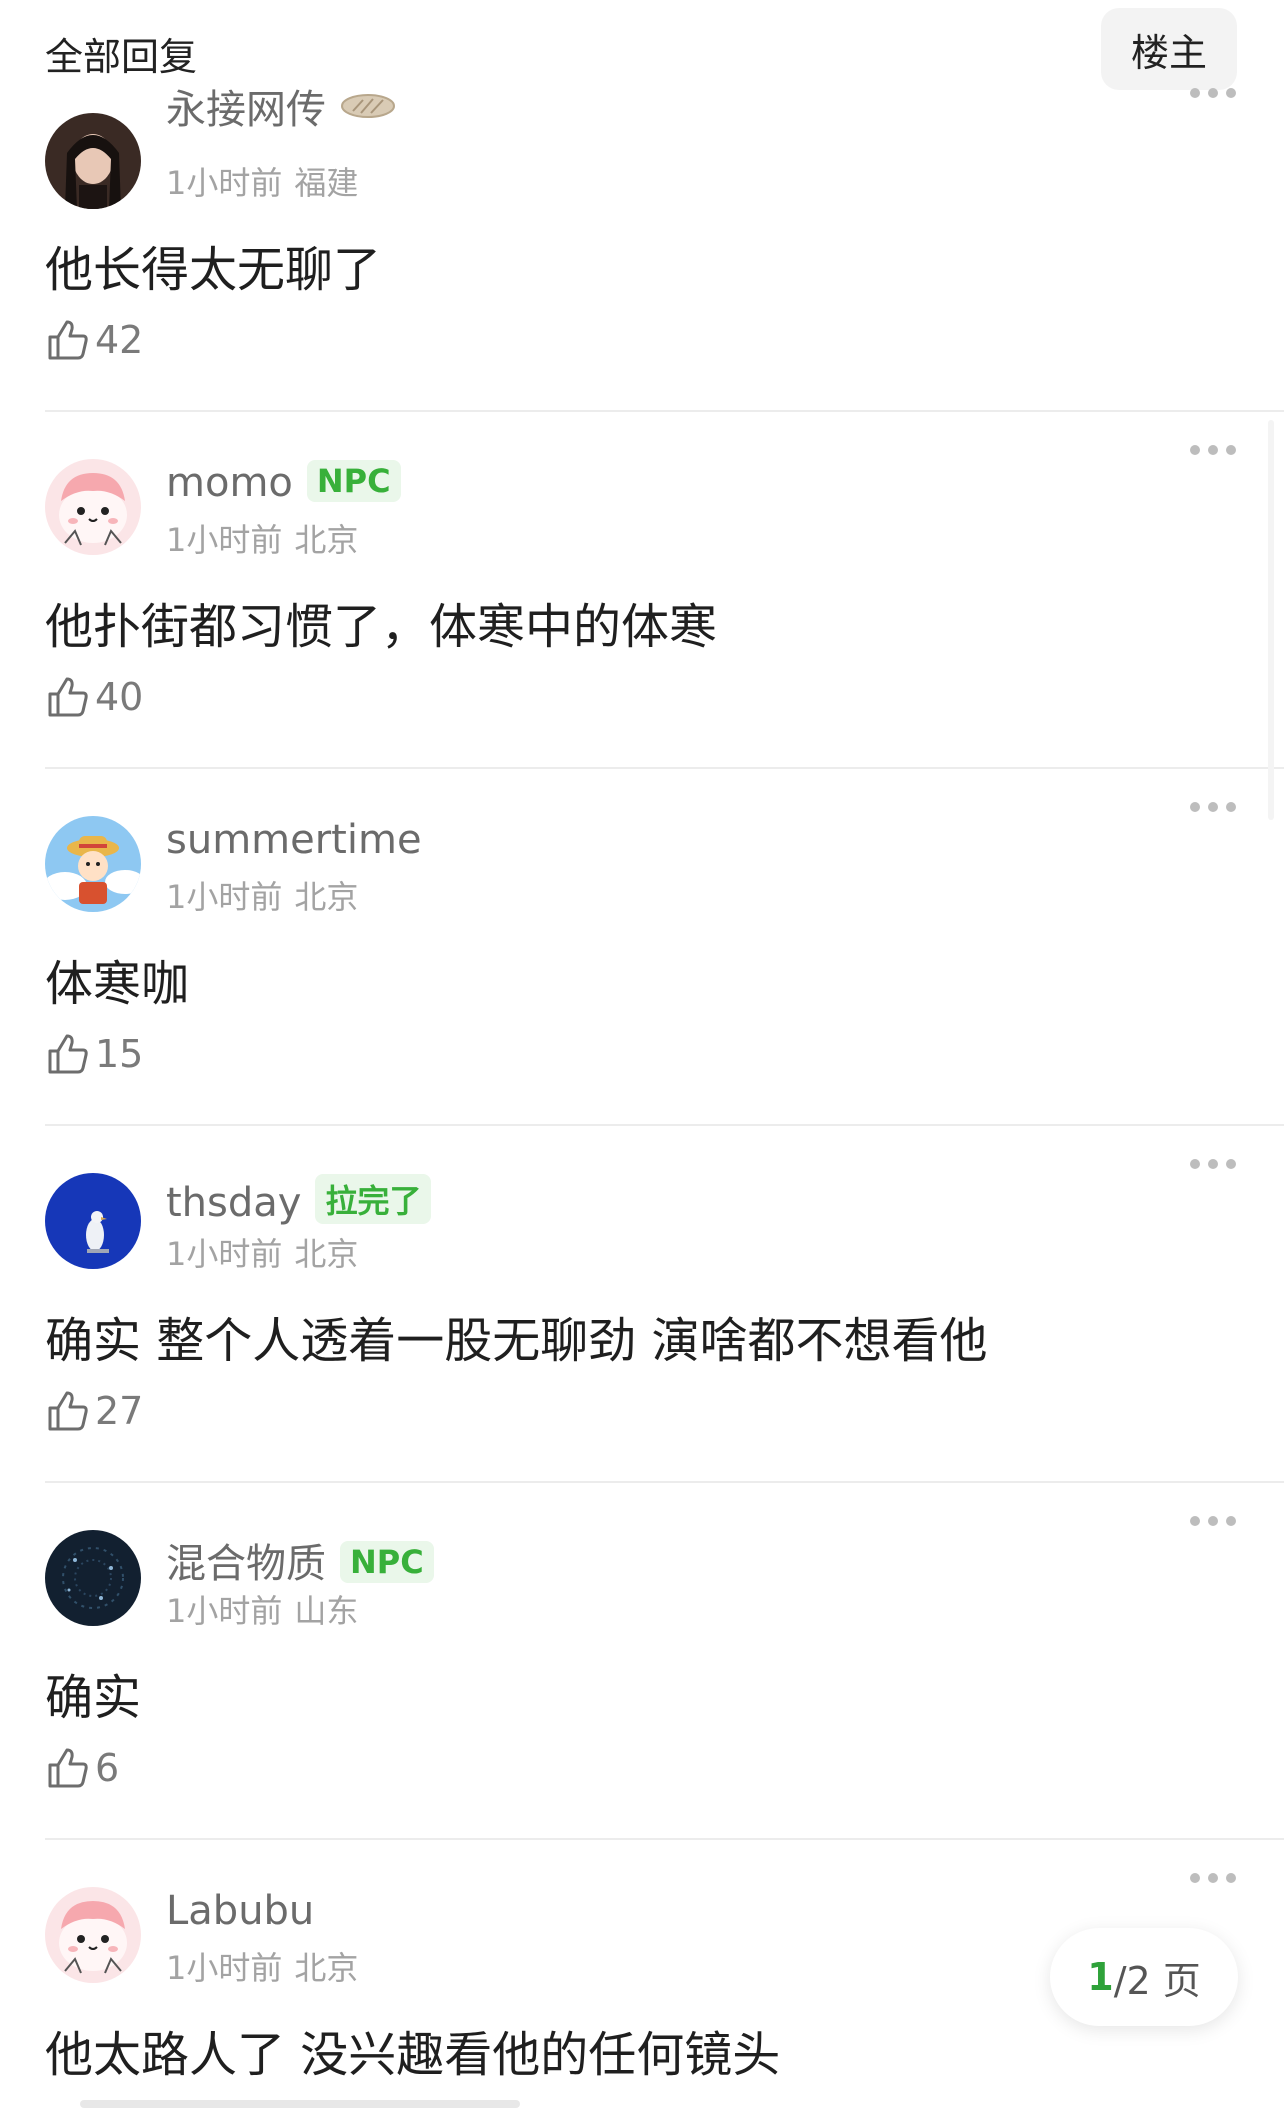 Image resolution: width=1284 pixels, height=2112 pixels. I want to click on scrollbar, so click(1271, 620).